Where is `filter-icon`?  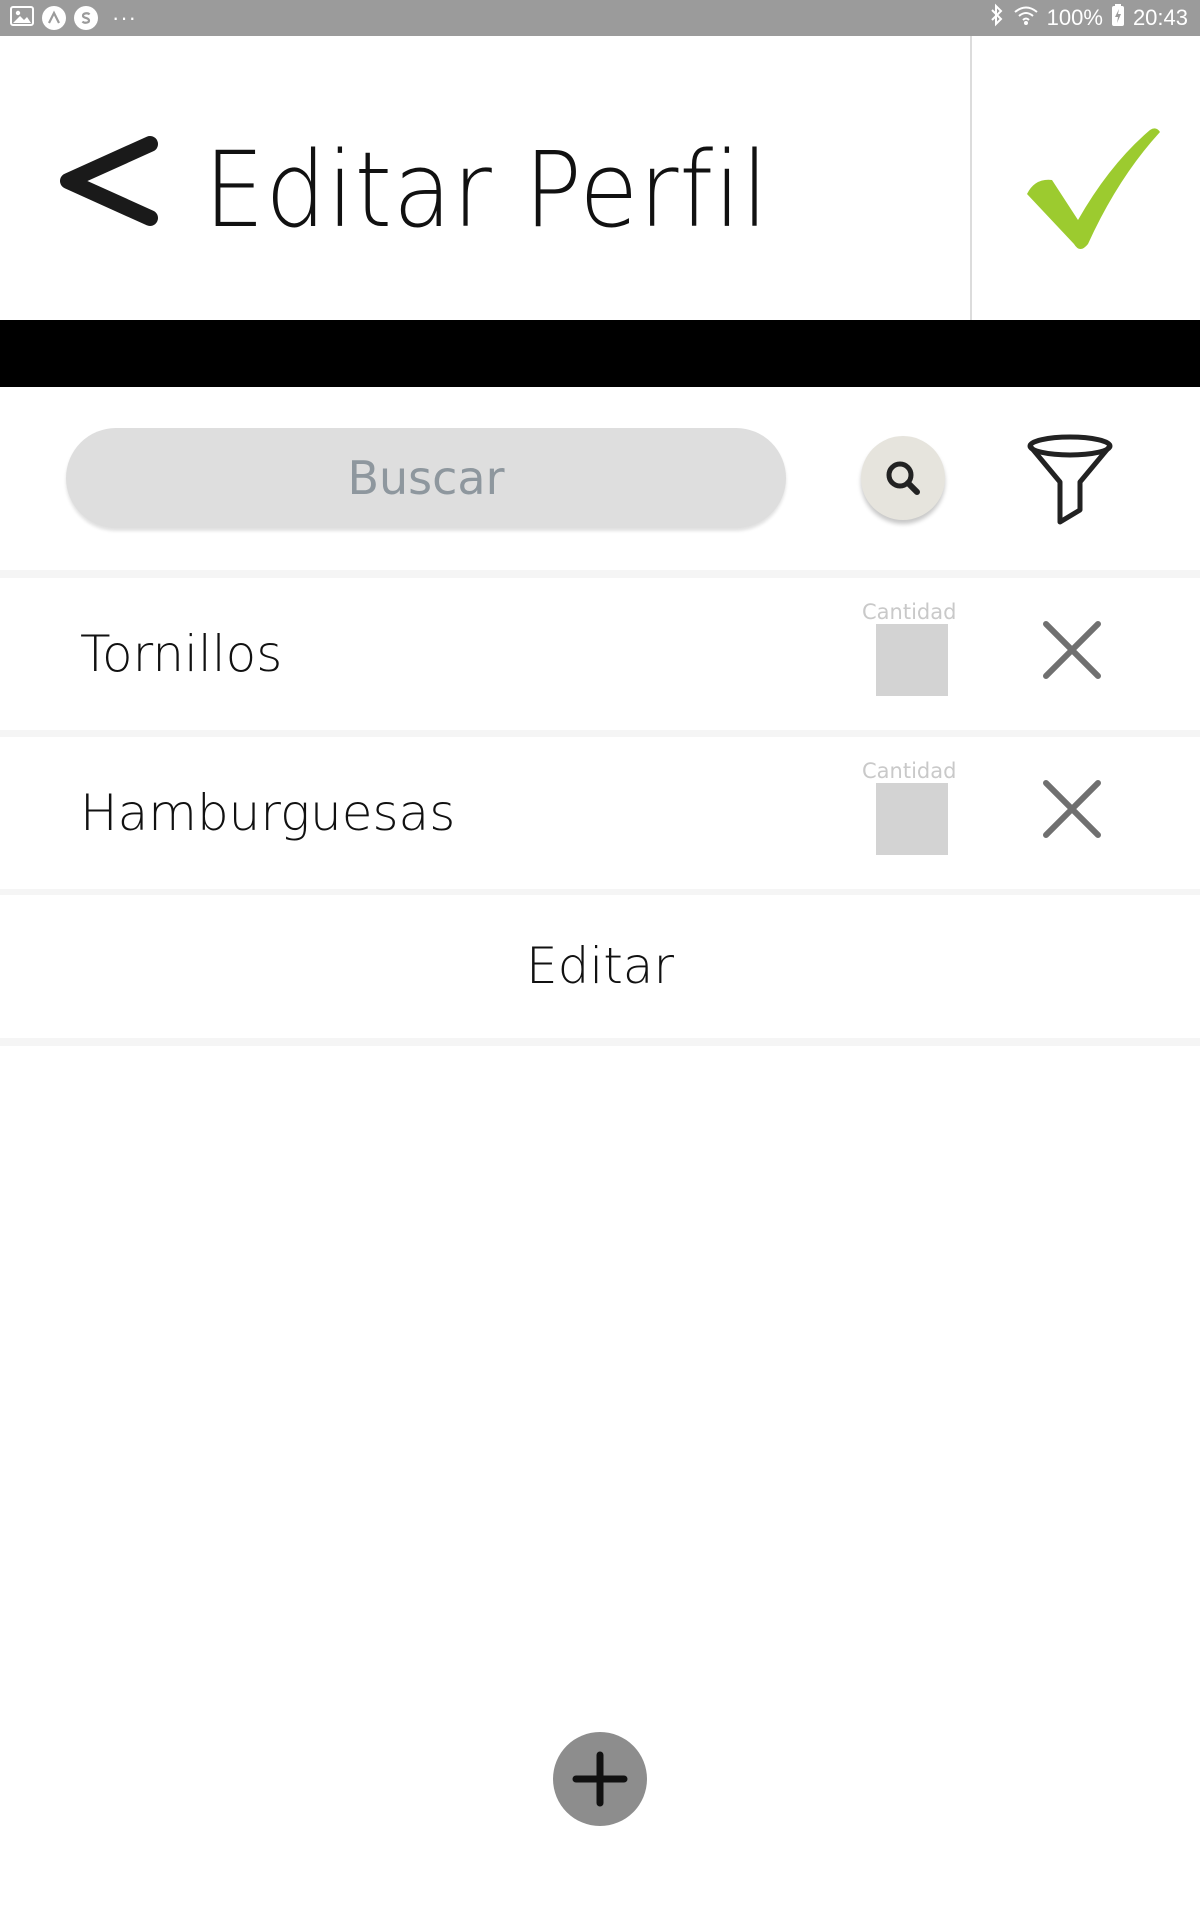 filter-icon is located at coordinates (1070, 479).